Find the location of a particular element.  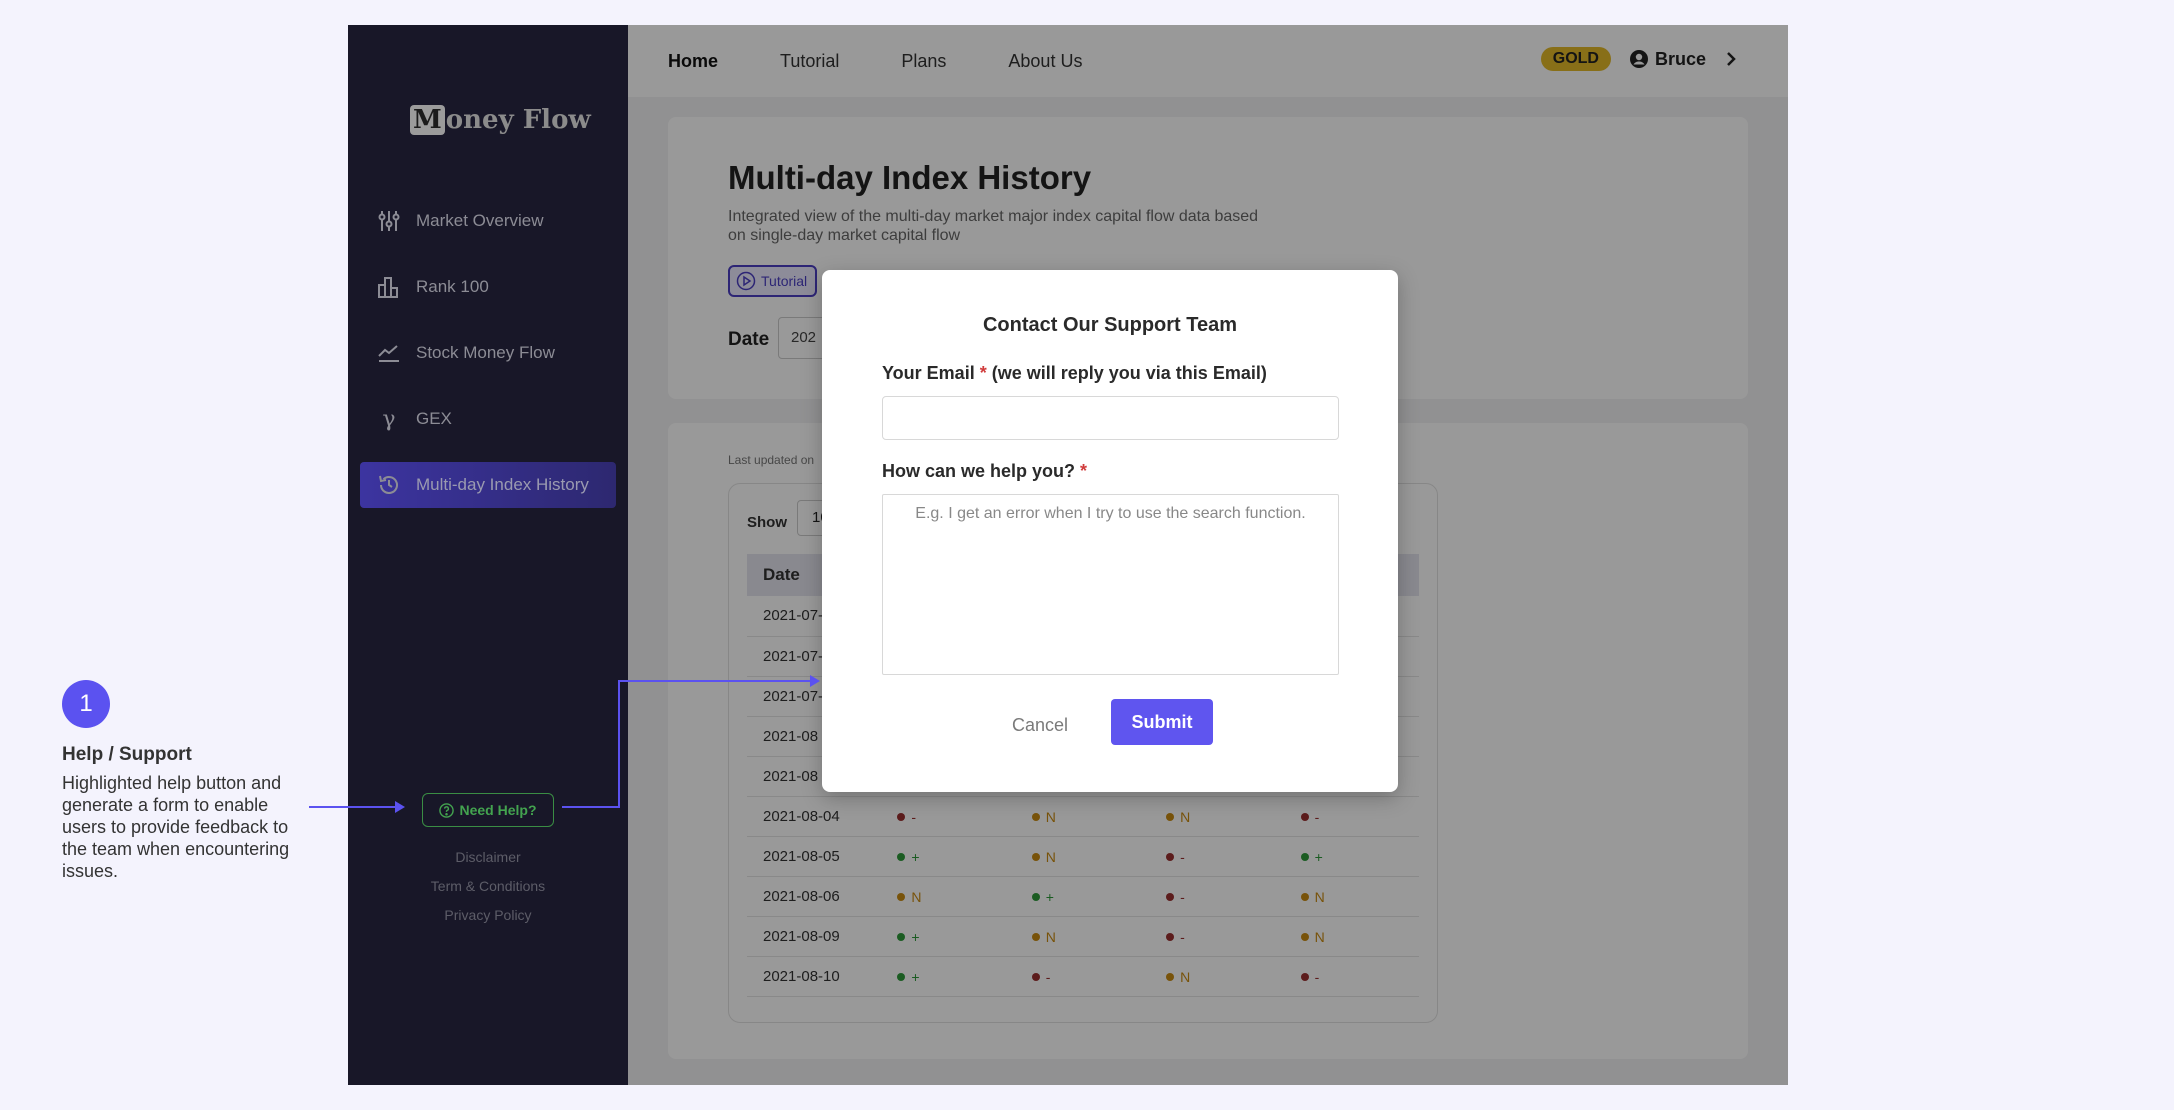

sidebar-item-label: GEX is located at coordinates (434, 418).